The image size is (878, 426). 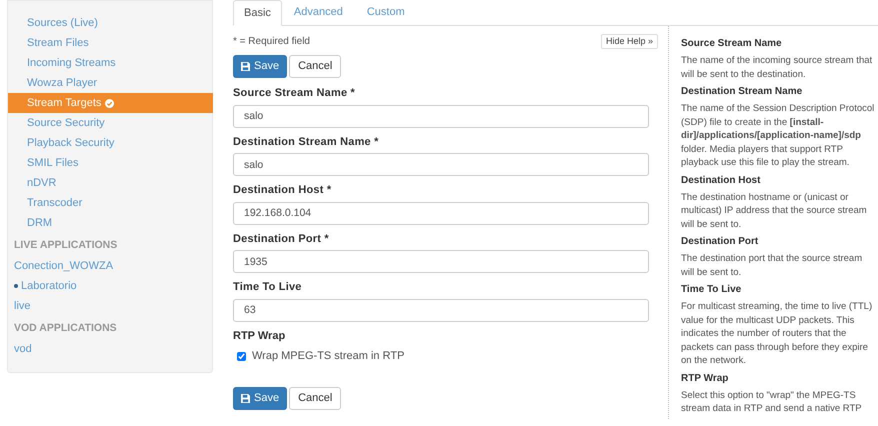 What do you see at coordinates (49, 286) in the screenshot?
I see `application-link: Laboratorio` at bounding box center [49, 286].